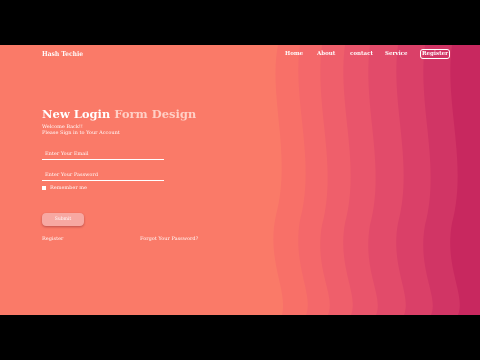 The width and height of the screenshot is (480, 360). What do you see at coordinates (103, 175) in the screenshot?
I see `password-field` at bounding box center [103, 175].